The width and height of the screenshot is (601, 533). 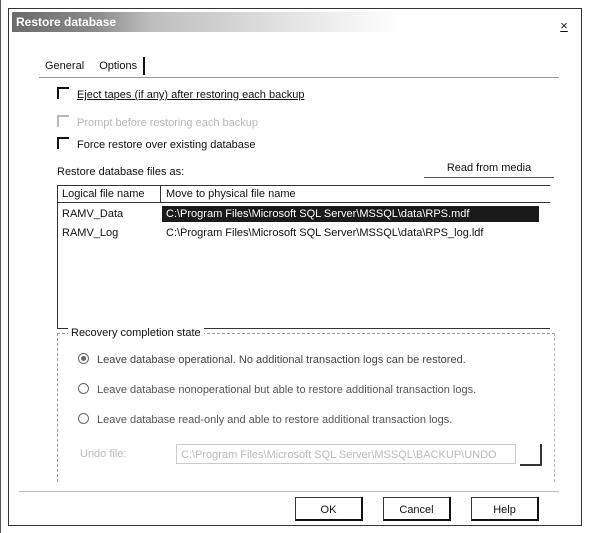 What do you see at coordinates (564, 26) in the screenshot?
I see `close-button: ×` at bounding box center [564, 26].